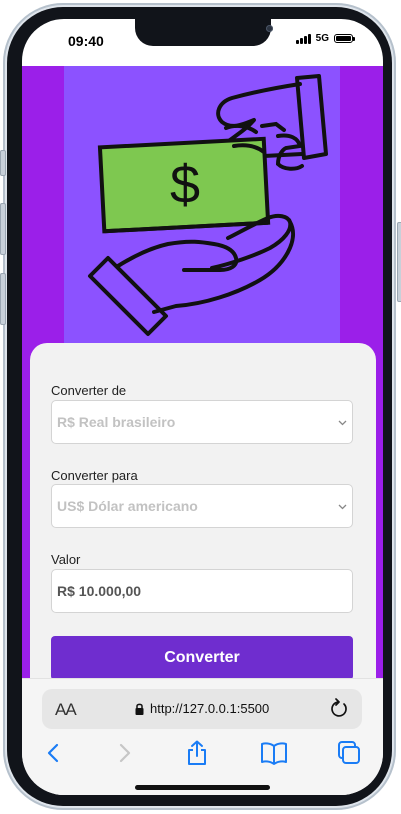 The width and height of the screenshot is (401, 814). I want to click on volume-down-button, so click(3, 299).